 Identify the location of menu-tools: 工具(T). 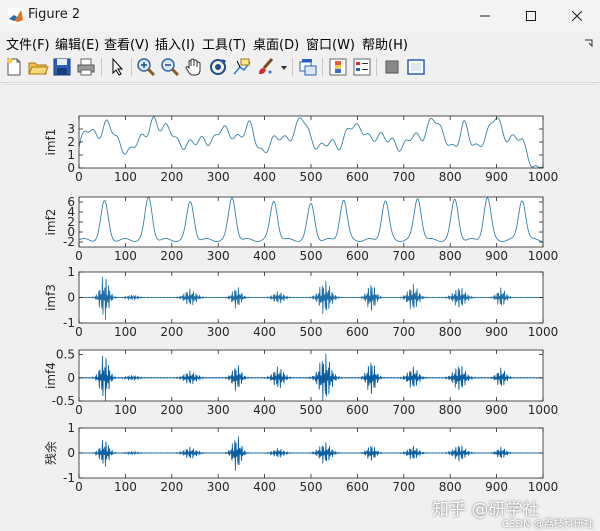
(224, 43).